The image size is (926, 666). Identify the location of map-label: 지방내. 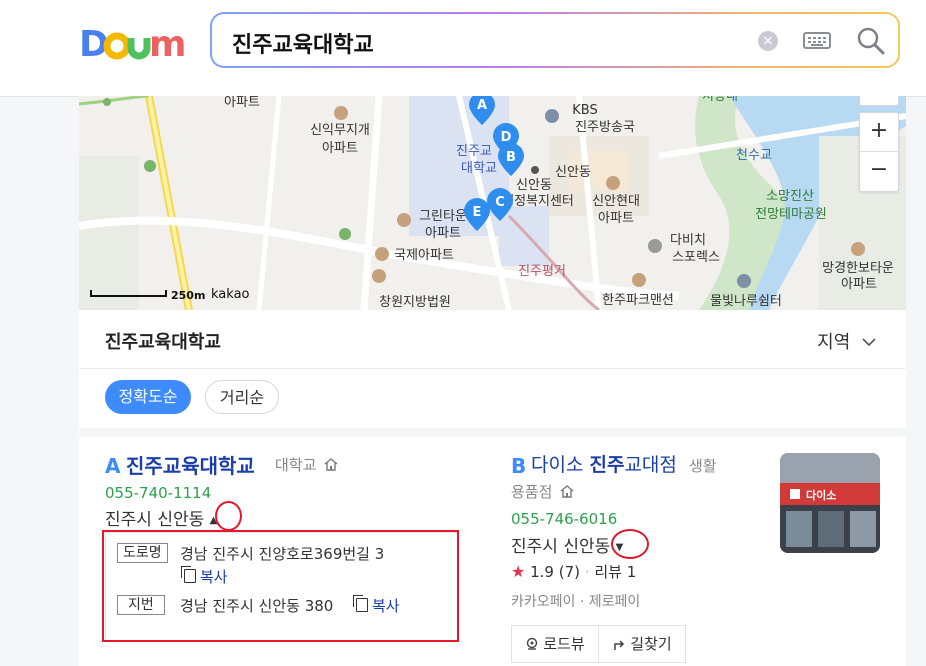
(720, 100).